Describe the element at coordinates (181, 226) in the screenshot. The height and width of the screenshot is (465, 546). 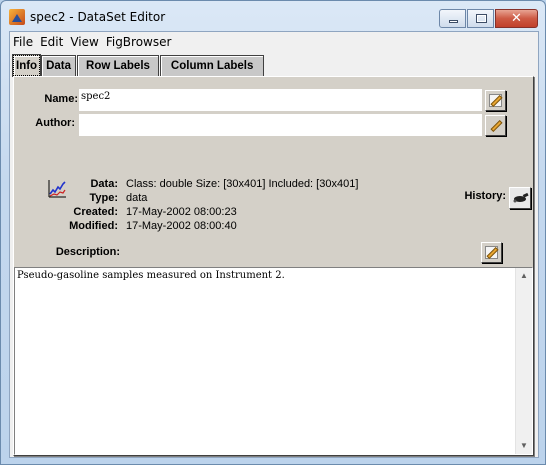
I see `info-modified-value: 17-May-2002 08:00:40` at that location.